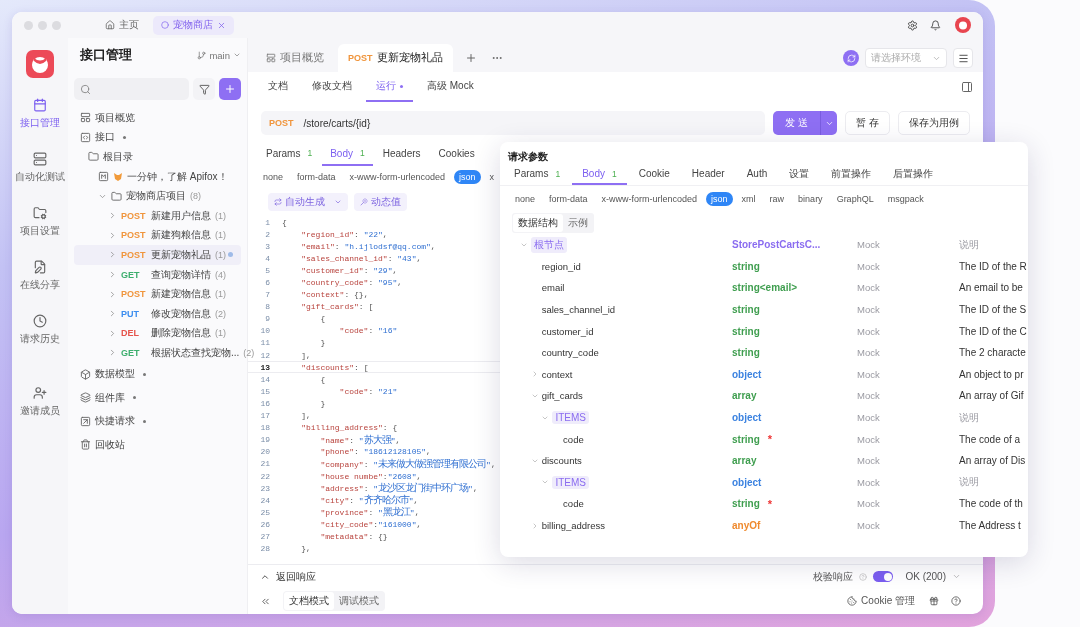 Image resolution: width=1080 pixels, height=627 pixels. What do you see at coordinates (757, 174) in the screenshot?
I see `param-tab: Auth` at bounding box center [757, 174].